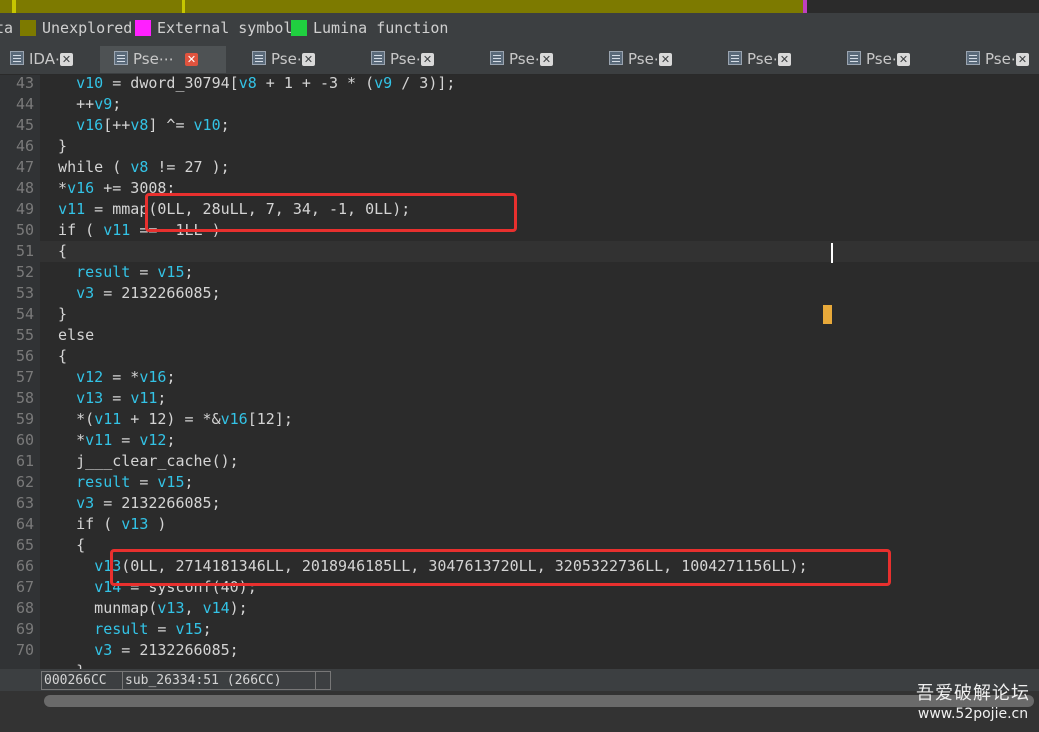  Describe the element at coordinates (539, 524) in the screenshot. I see `code-line: if ( v13 )` at that location.